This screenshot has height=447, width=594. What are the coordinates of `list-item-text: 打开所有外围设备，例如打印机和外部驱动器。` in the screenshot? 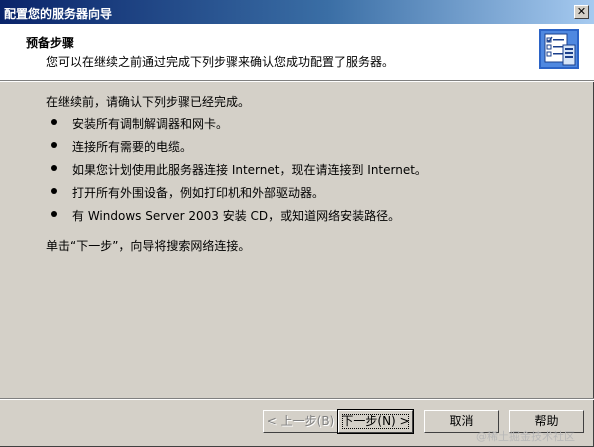 It's located at (198, 193).